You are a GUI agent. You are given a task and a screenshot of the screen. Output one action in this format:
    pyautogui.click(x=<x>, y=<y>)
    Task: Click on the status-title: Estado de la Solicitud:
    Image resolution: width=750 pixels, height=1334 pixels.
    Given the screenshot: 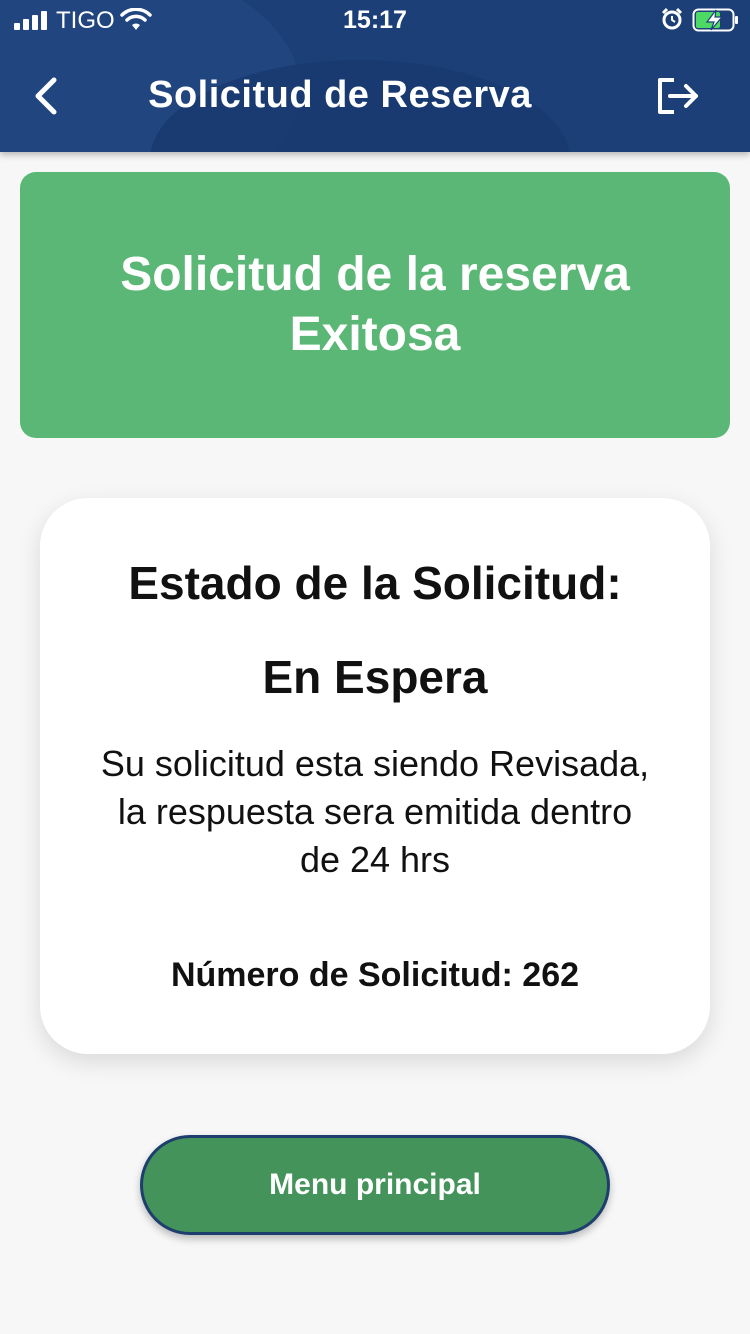 What is the action you would take?
    pyautogui.click(x=375, y=583)
    